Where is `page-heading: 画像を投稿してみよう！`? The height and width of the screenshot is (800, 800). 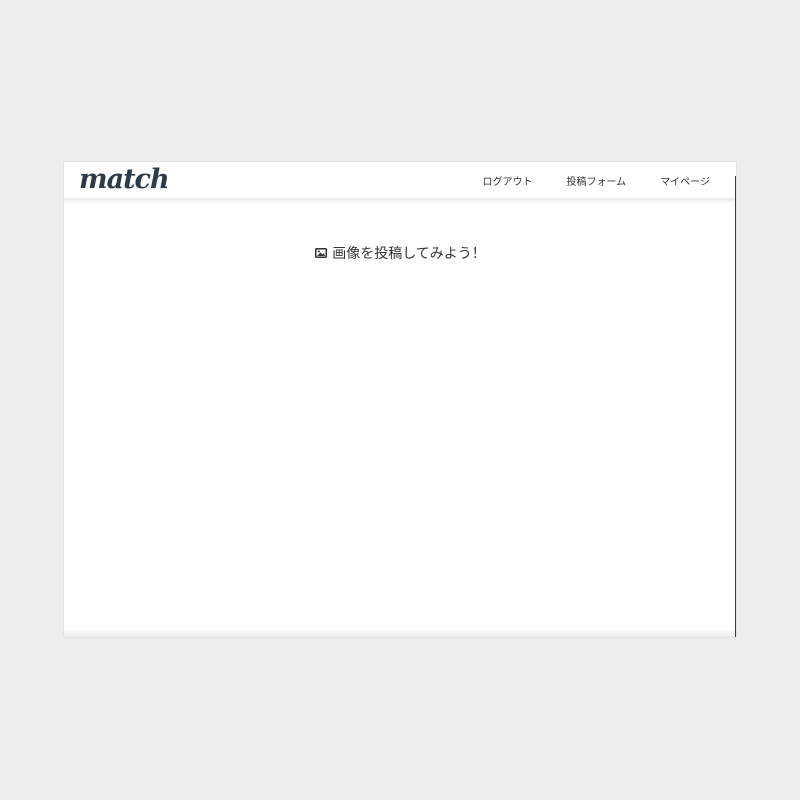
page-heading: 画像を投稿してみよう！ is located at coordinates (400, 253).